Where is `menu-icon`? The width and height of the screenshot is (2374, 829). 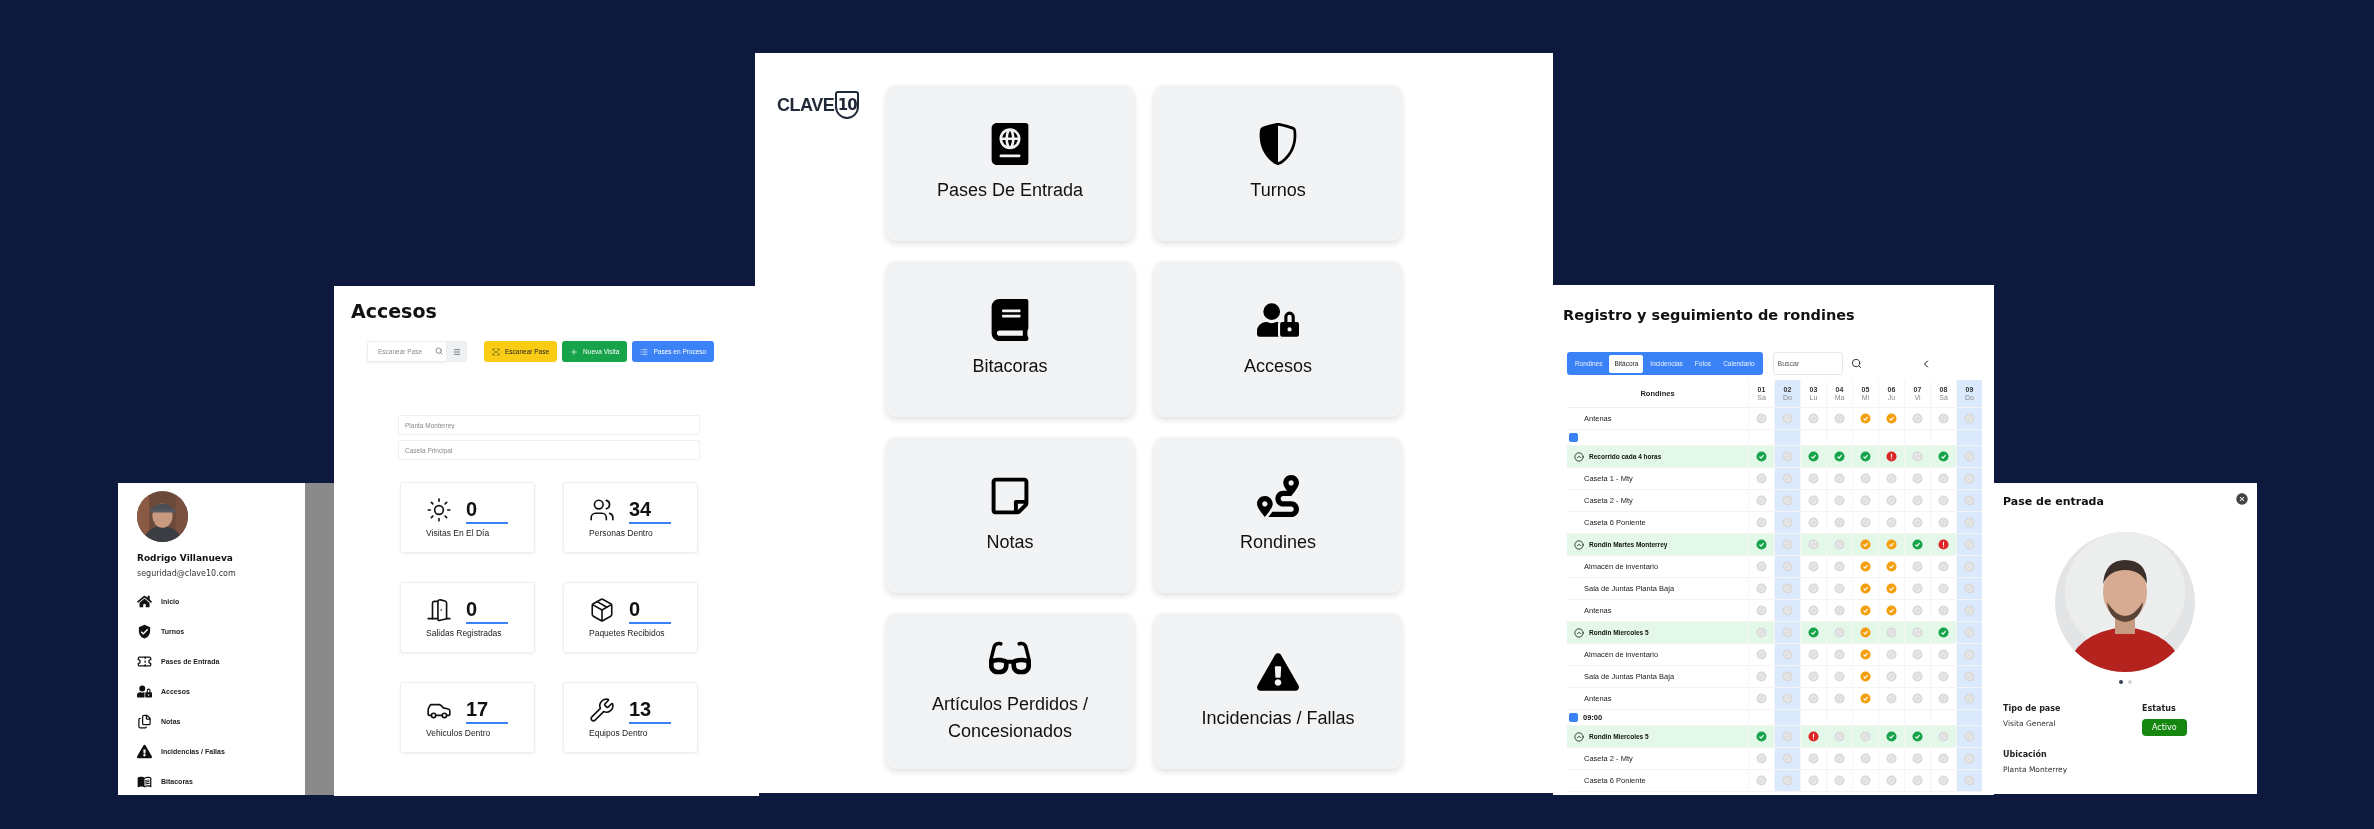 menu-icon is located at coordinates (456, 351).